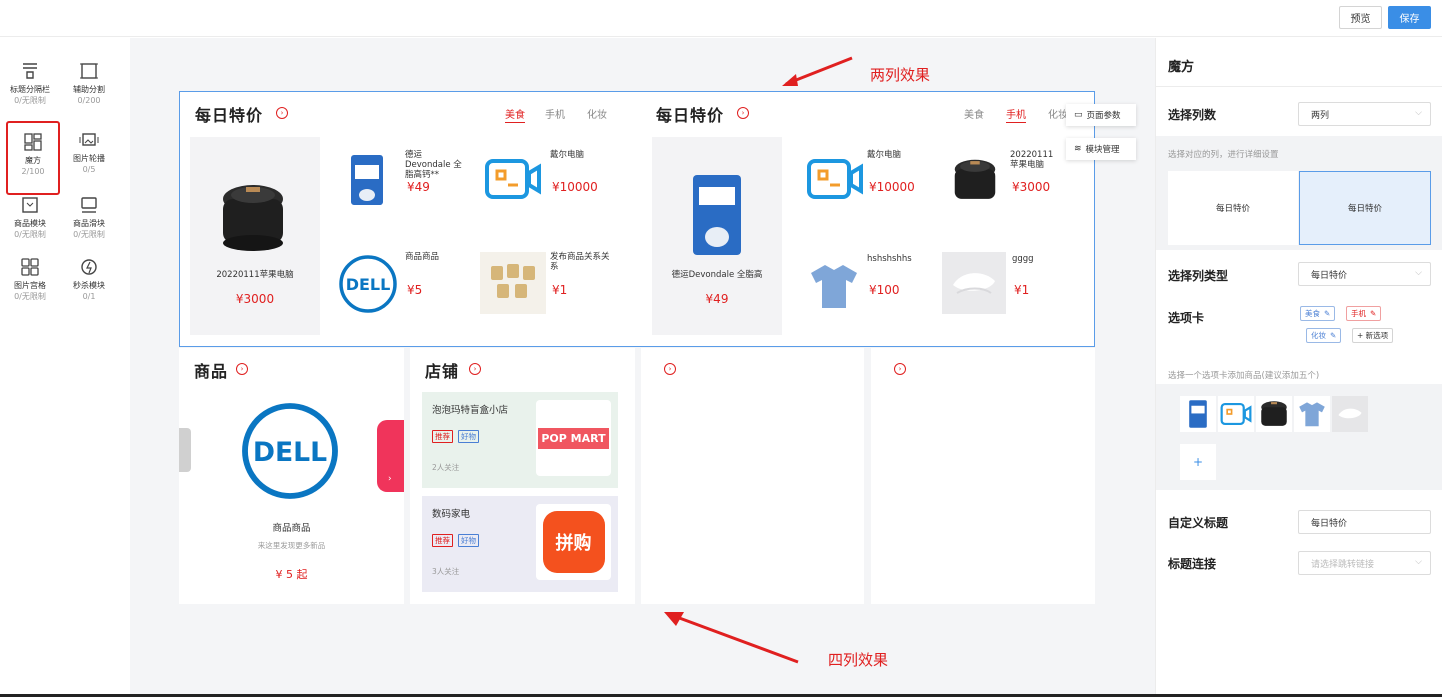  Describe the element at coordinates (817, 71) in the screenshot. I see `annotation-arrow-two-col` at that location.